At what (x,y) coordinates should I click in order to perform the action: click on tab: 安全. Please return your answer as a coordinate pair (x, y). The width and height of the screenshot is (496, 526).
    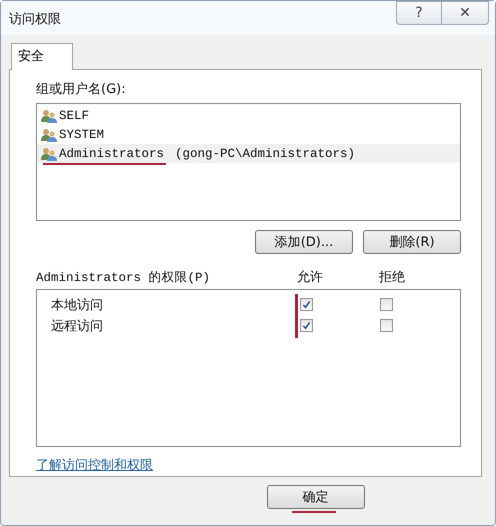
    Looking at the image, I should click on (42, 56).